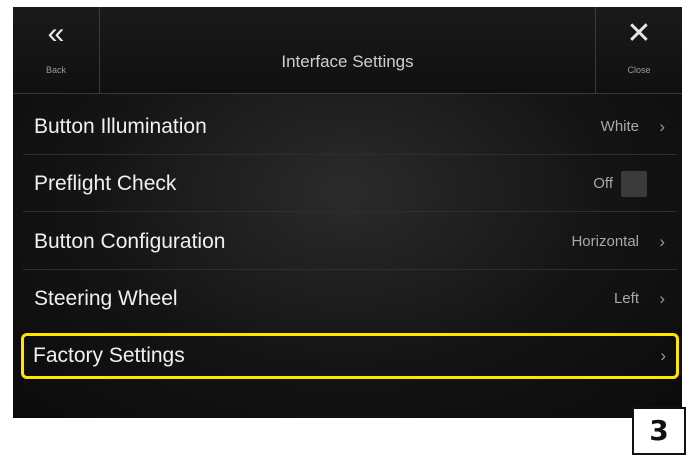  Describe the element at coordinates (639, 70) in the screenshot. I see `close-button-label: Close` at that location.